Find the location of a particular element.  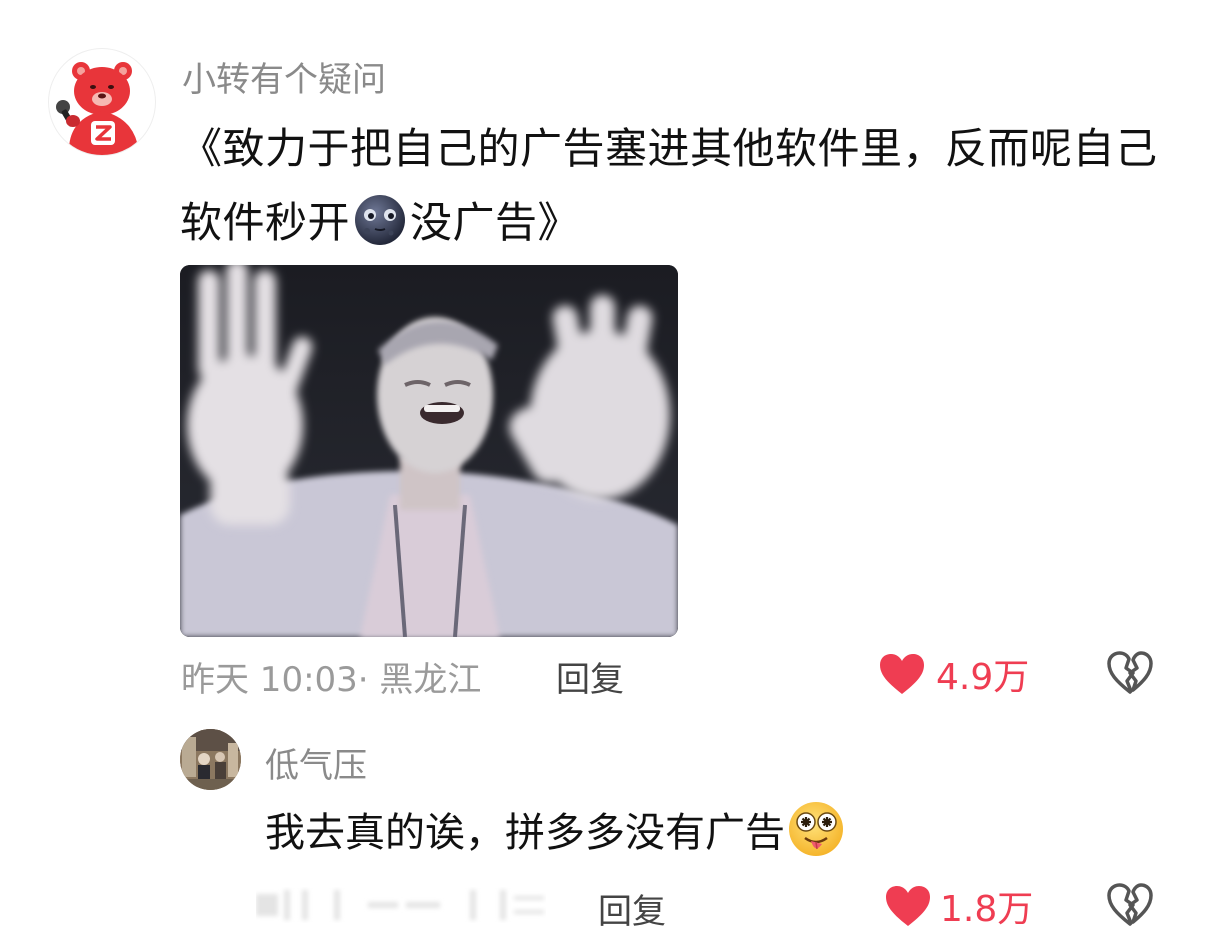

blurred-meta-text is located at coordinates (400, 905).